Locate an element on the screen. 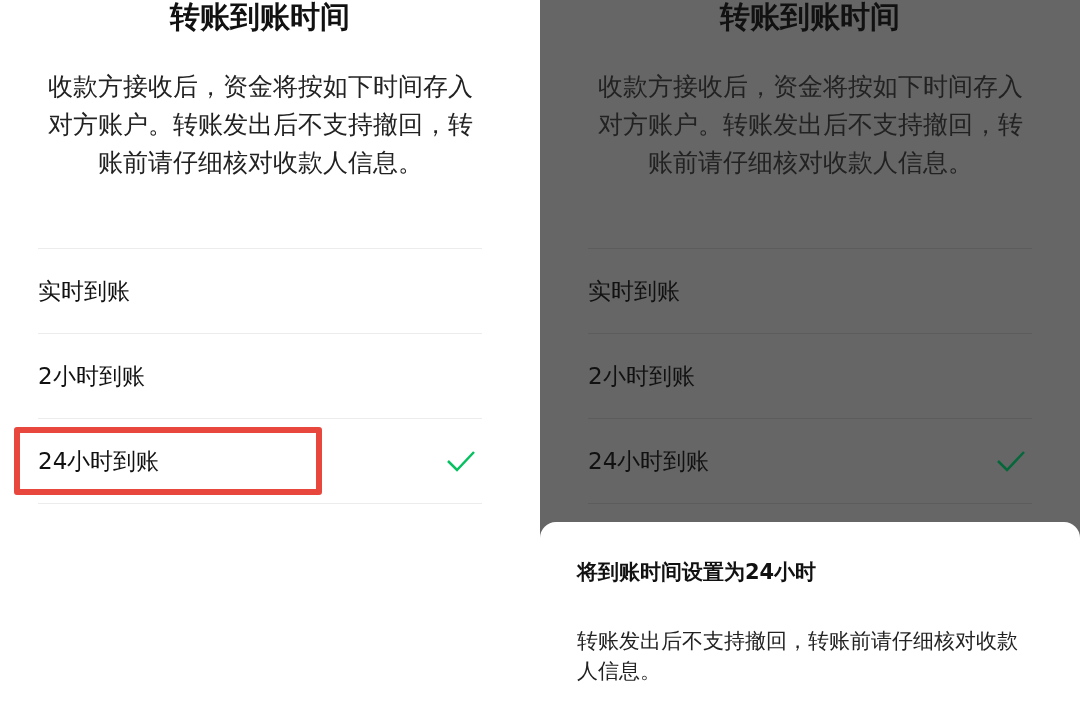 The image size is (1080, 720). sheet-message: 转账发出后不支持撤回，转账前请仔细核对收款人信息。 is located at coordinates (798, 656).